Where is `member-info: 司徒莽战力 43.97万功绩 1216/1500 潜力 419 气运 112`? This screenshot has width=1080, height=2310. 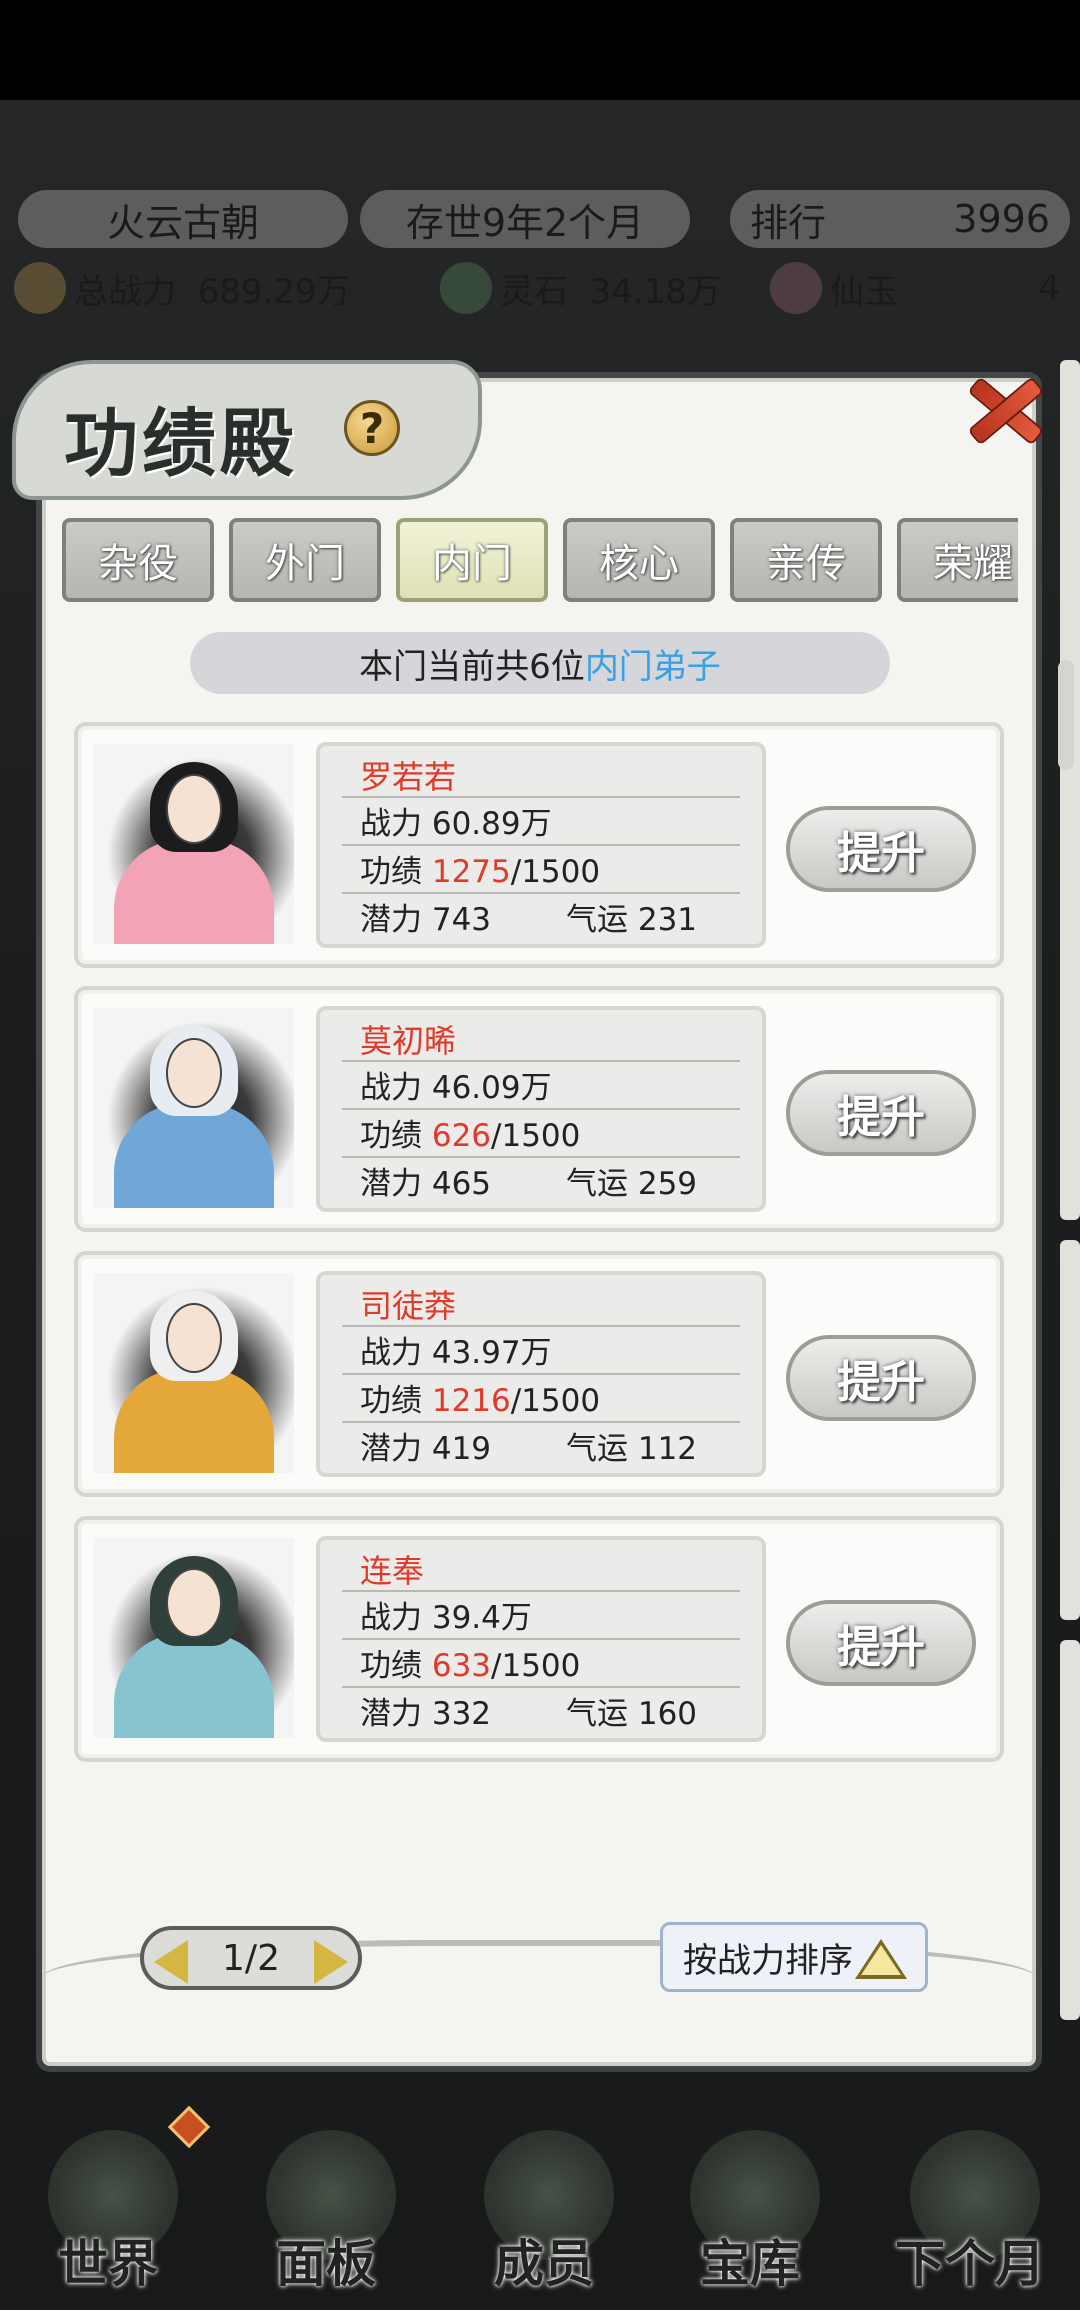
member-info: 司徒莽战力 43.97万功绩 1216/1500 潜力 419 气运 112 is located at coordinates (541, 1374).